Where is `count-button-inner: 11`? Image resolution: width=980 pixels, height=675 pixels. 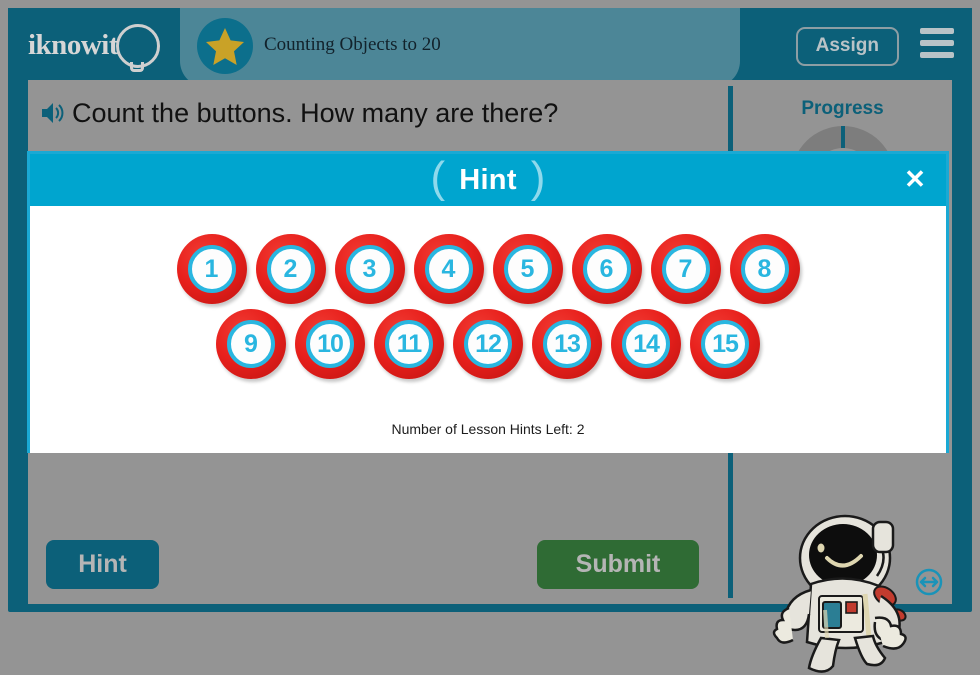
count-button-inner: 11 is located at coordinates (409, 344).